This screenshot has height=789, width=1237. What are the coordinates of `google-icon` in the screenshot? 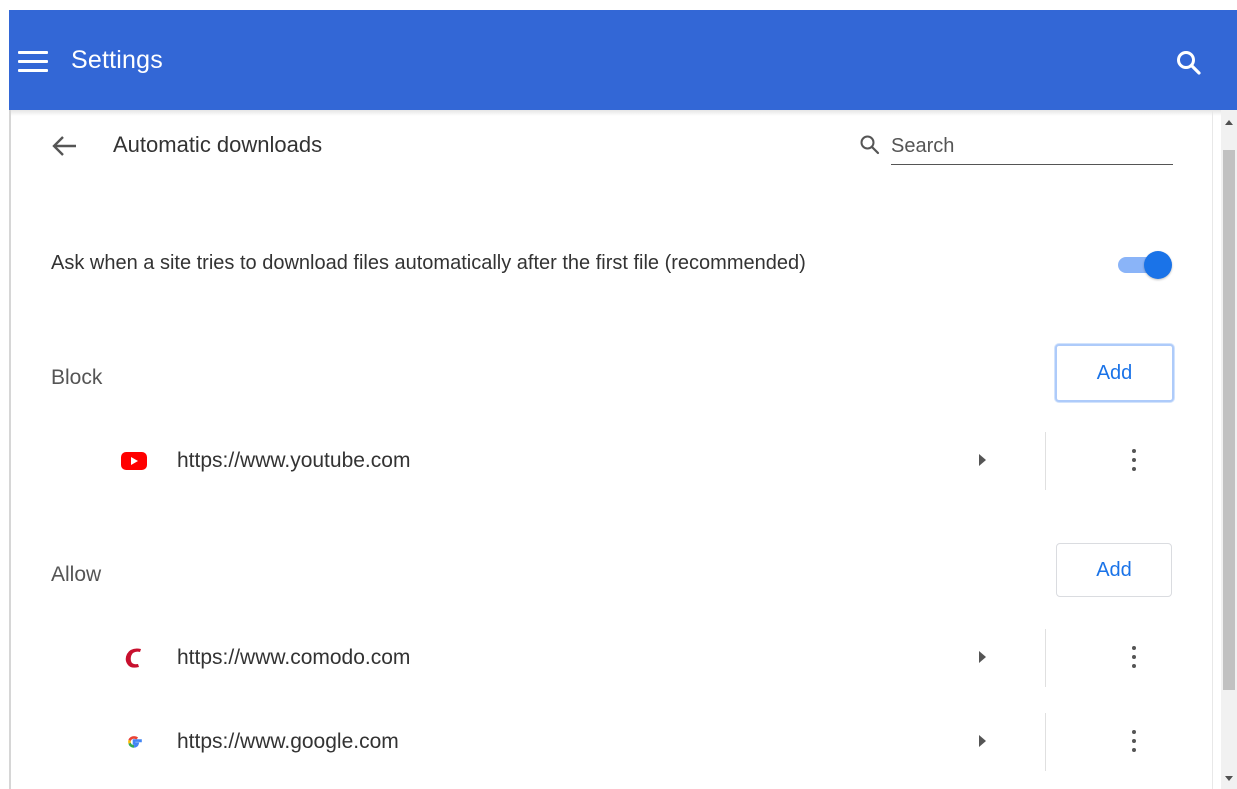 It's located at (134, 742).